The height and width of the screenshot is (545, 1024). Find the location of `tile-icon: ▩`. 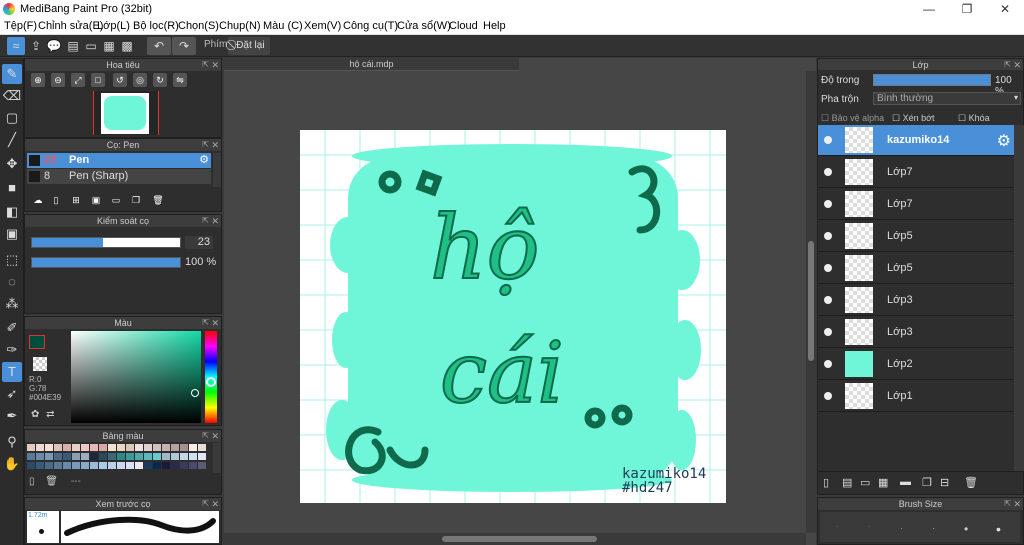

tile-icon: ▩ is located at coordinates (127, 46).